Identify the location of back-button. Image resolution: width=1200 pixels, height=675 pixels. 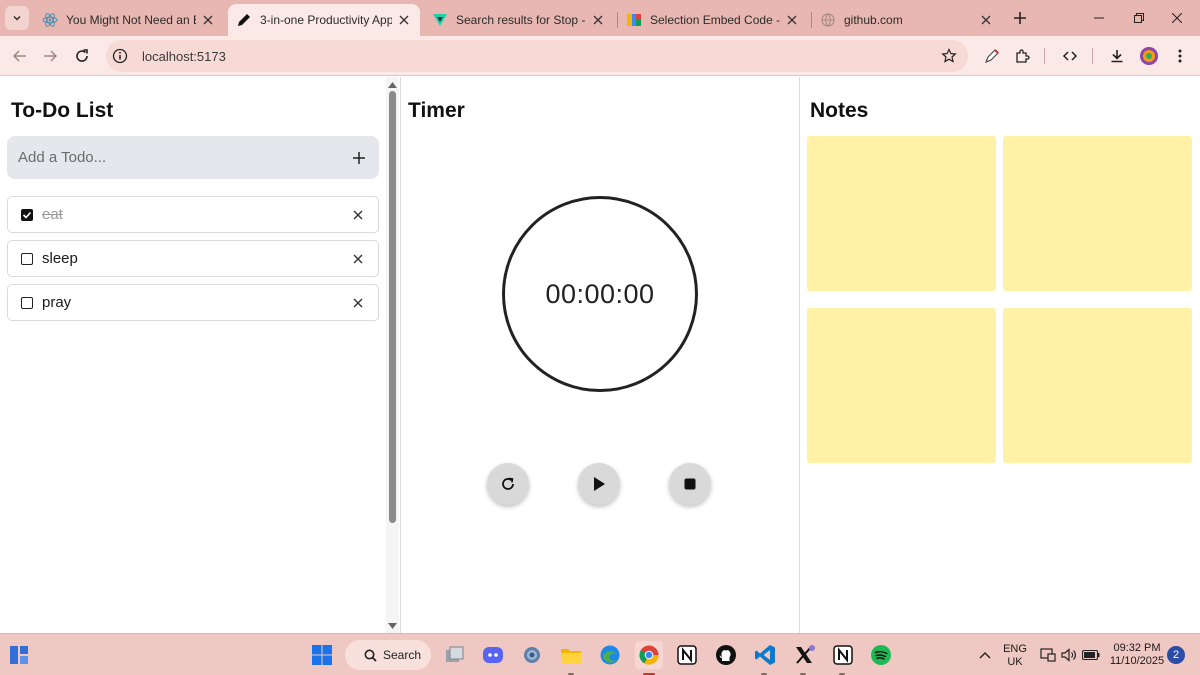
(20, 56).